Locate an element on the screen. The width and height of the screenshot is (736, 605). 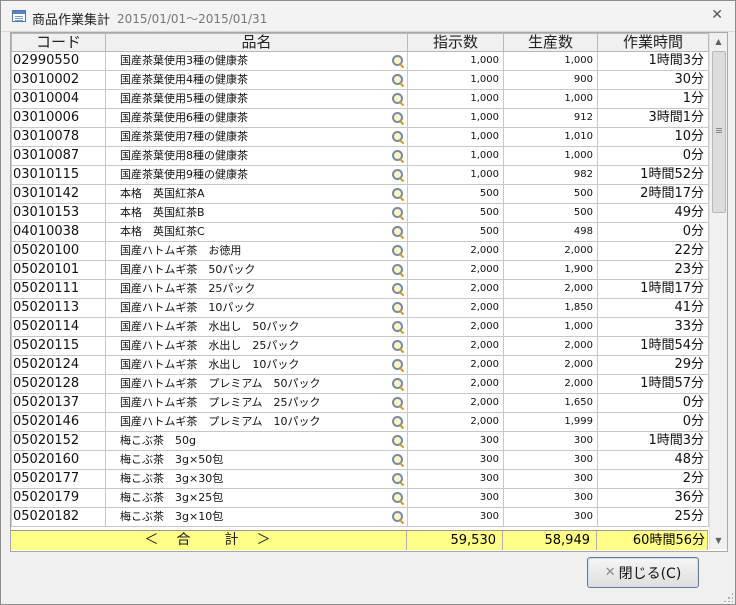
name-cell: 国産茶葉使用9種の健康茶 is located at coordinates (256, 175).